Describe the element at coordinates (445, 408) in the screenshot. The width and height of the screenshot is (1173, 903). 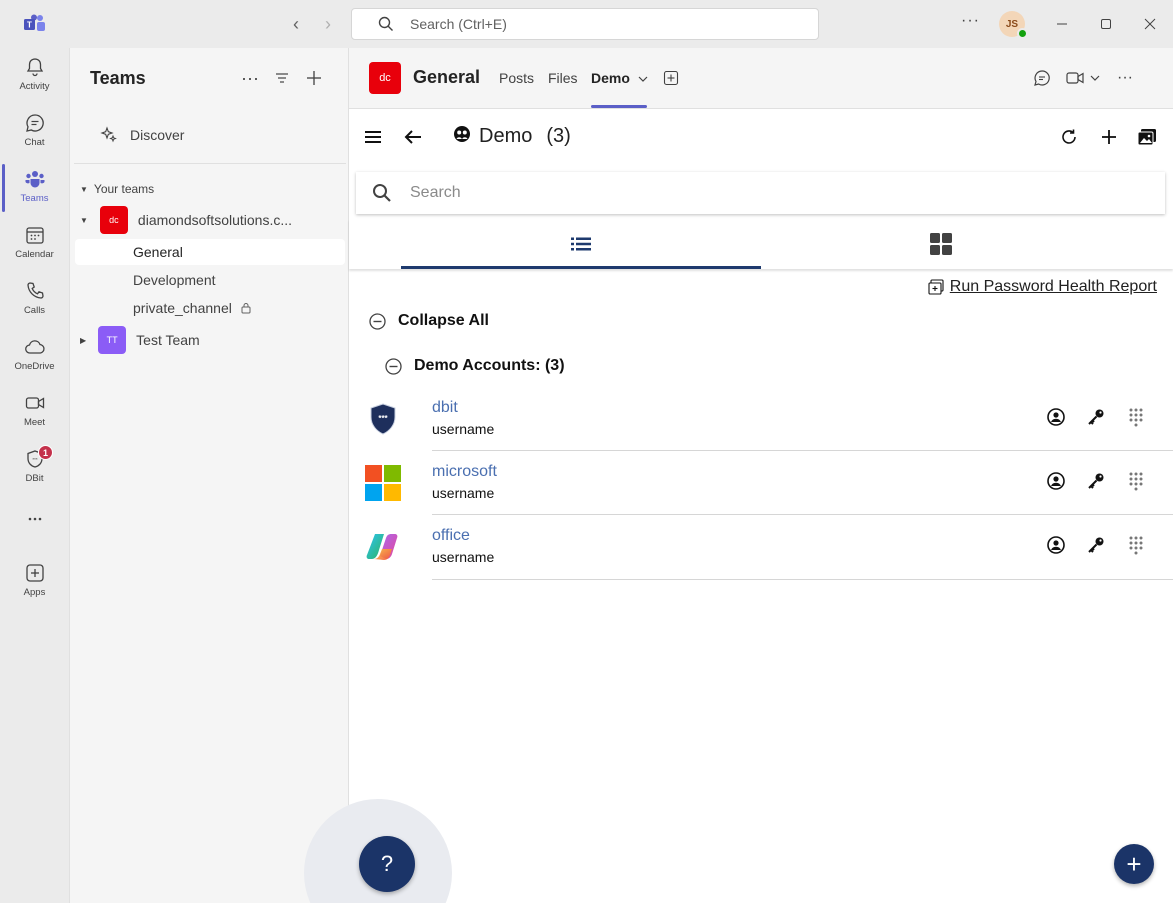
I see `account-name: dbit` at that location.